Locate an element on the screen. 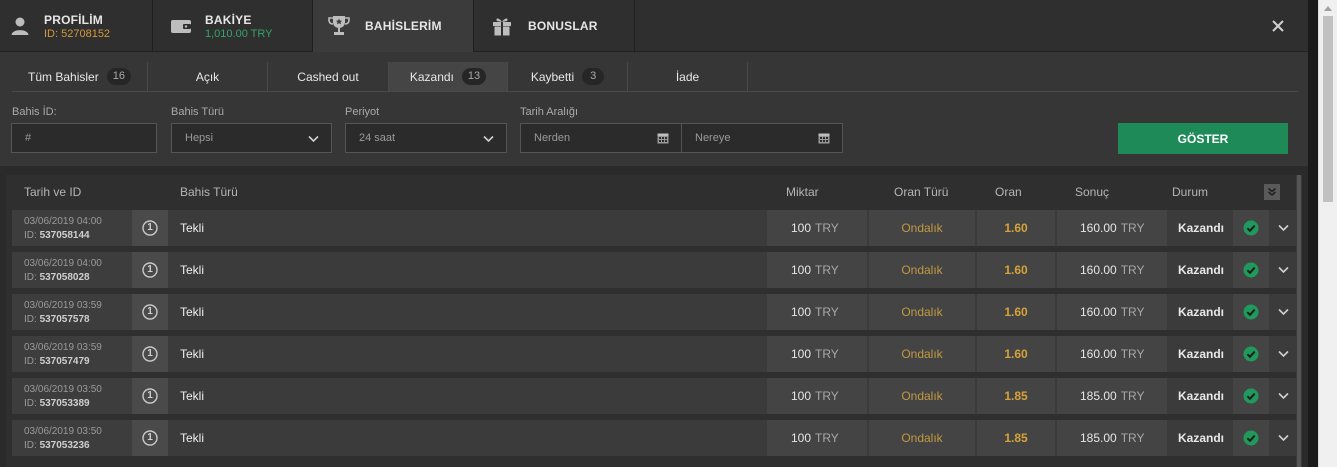 The width and height of the screenshot is (1337, 467). bet-type-select: Hepsi is located at coordinates (251, 138).